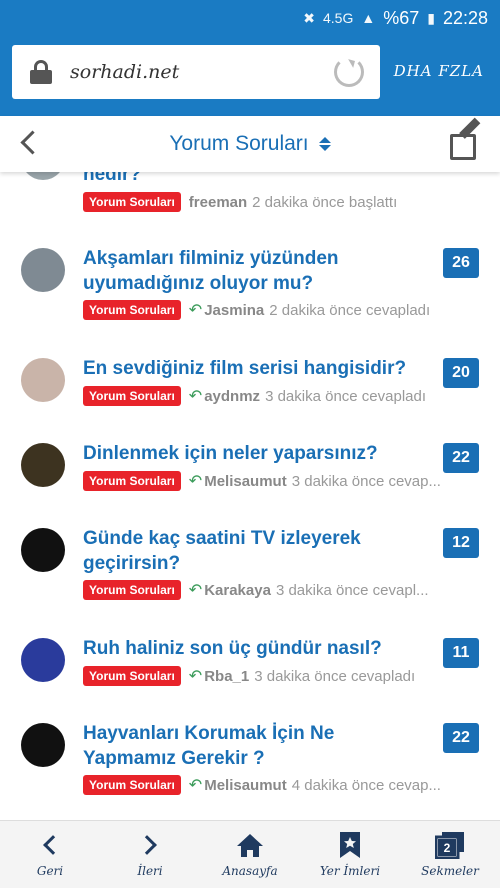 This screenshot has width=500, height=888. What do you see at coordinates (461, 263) in the screenshot?
I see `reply-count: 26` at bounding box center [461, 263].